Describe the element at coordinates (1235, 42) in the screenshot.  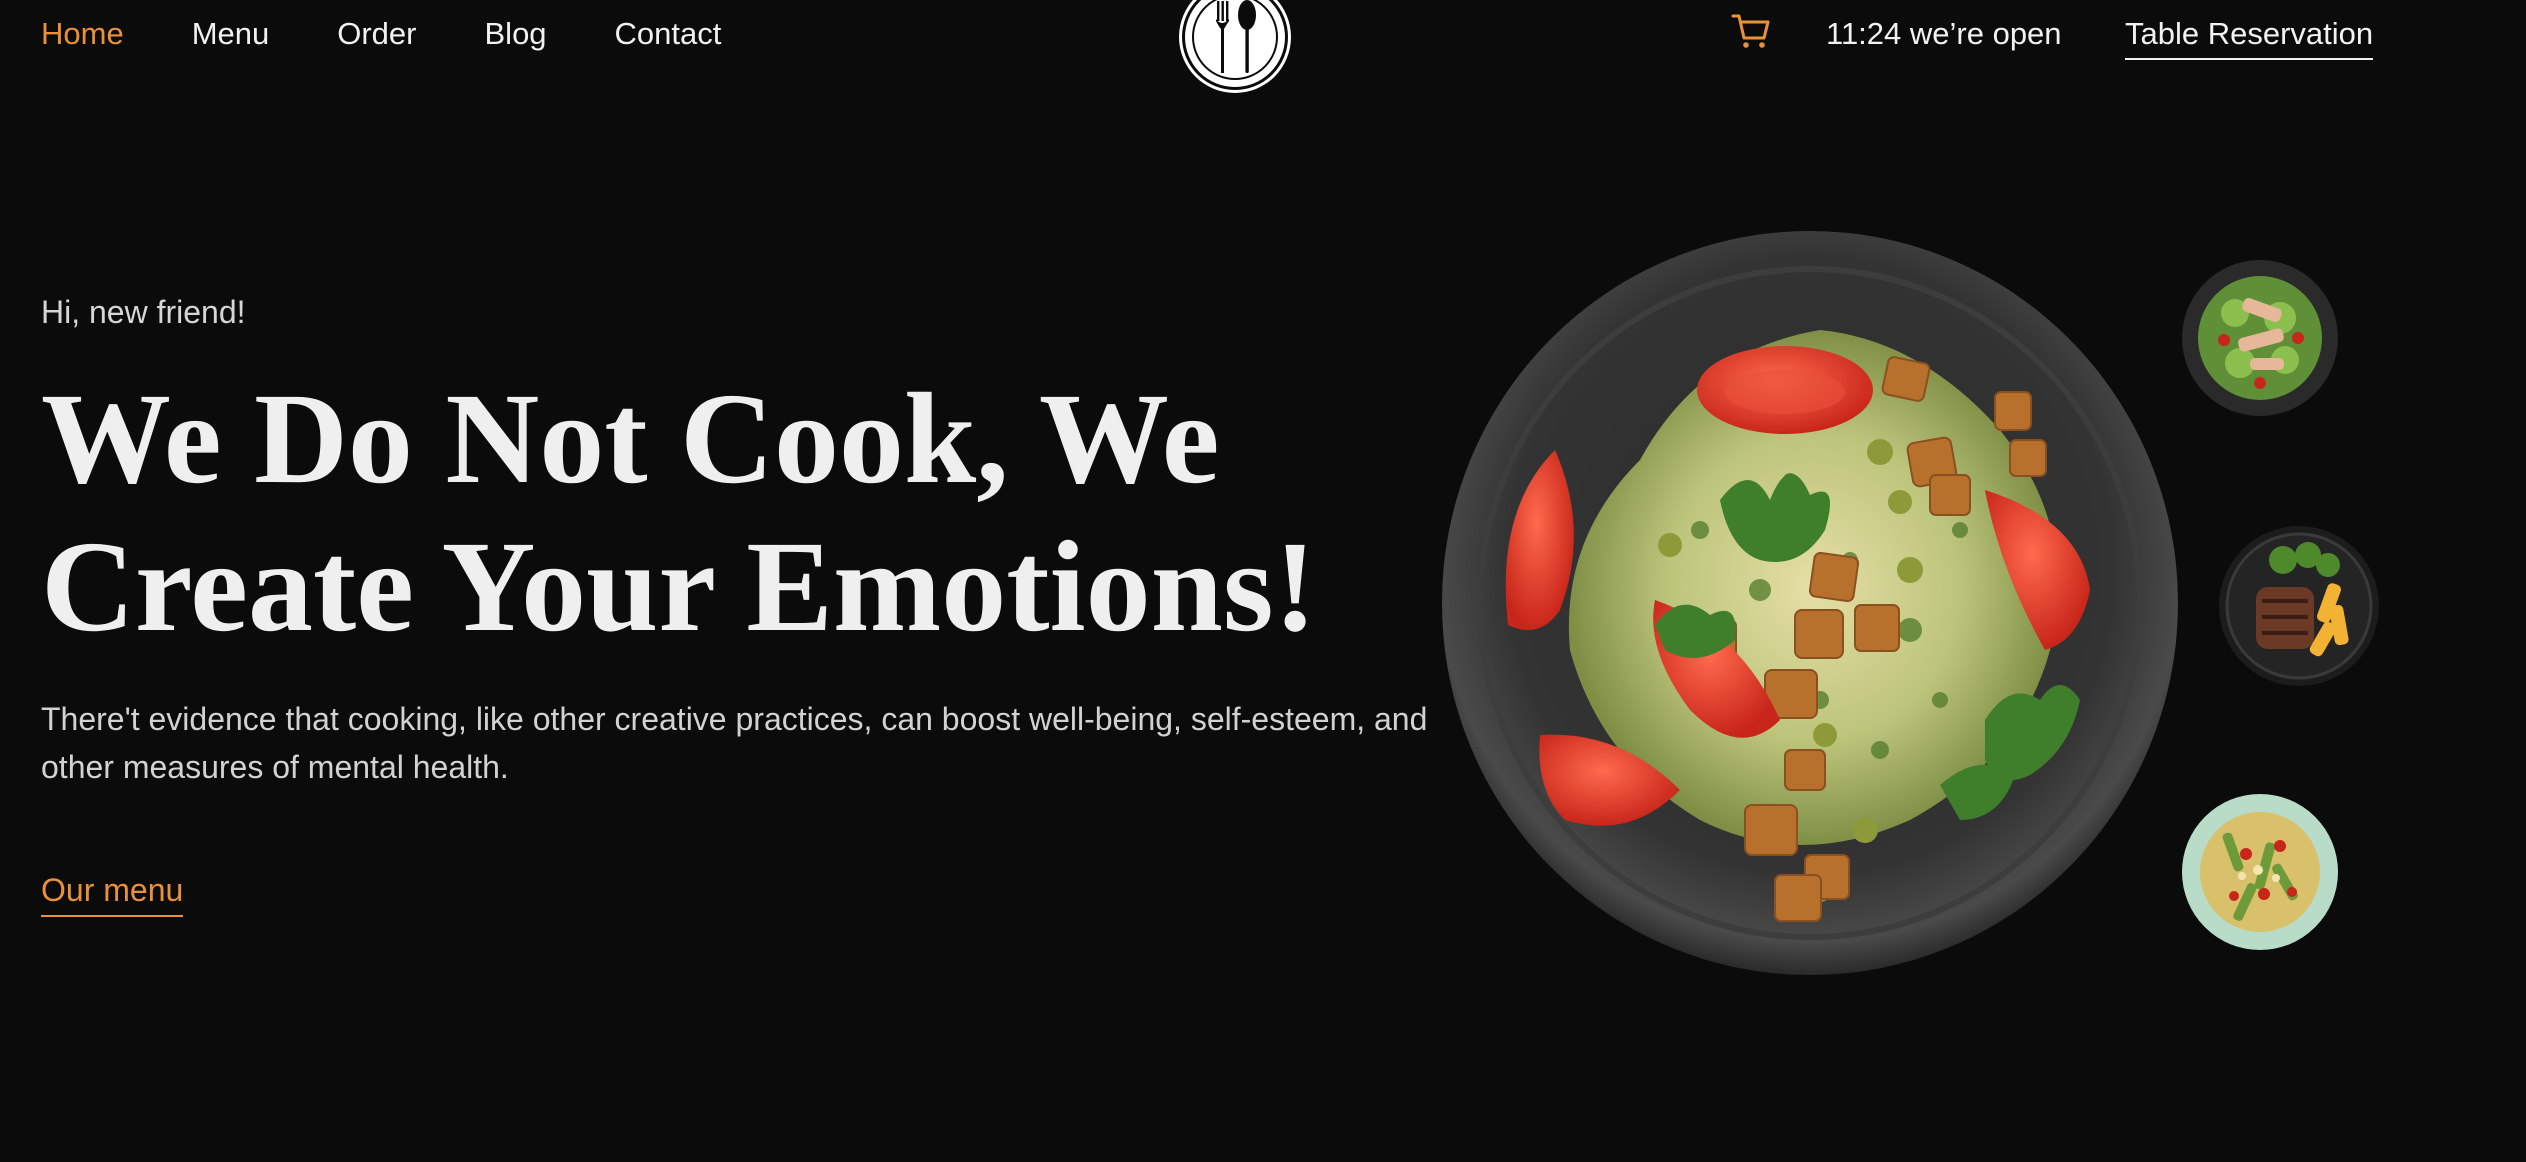
I see `fork-spoon-icon` at that location.